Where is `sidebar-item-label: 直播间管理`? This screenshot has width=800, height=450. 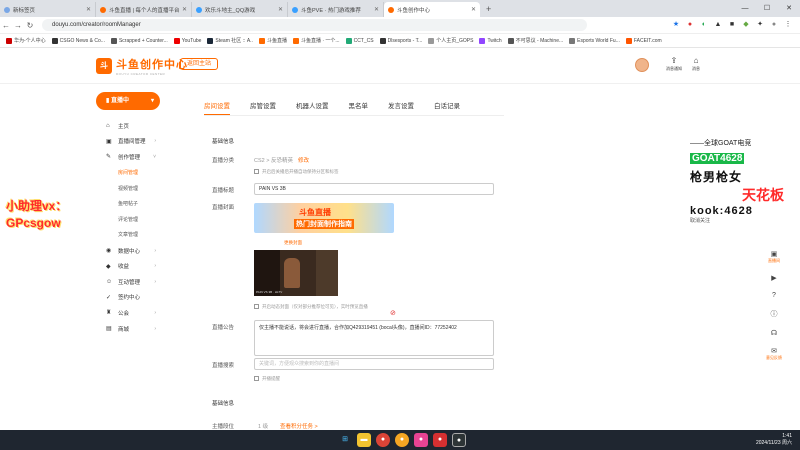
sidebar-item-label: 直播间管理 is located at coordinates (132, 142).